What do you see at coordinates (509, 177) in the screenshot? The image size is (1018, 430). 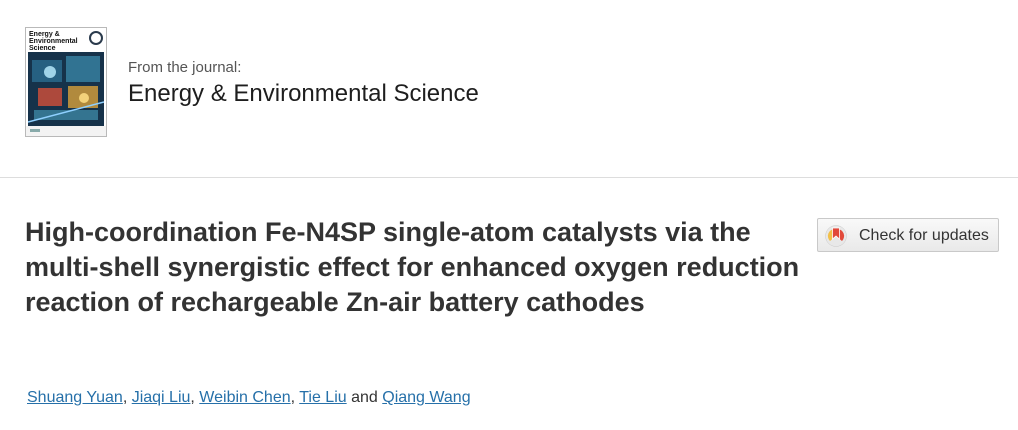 I see `header-divider` at bounding box center [509, 177].